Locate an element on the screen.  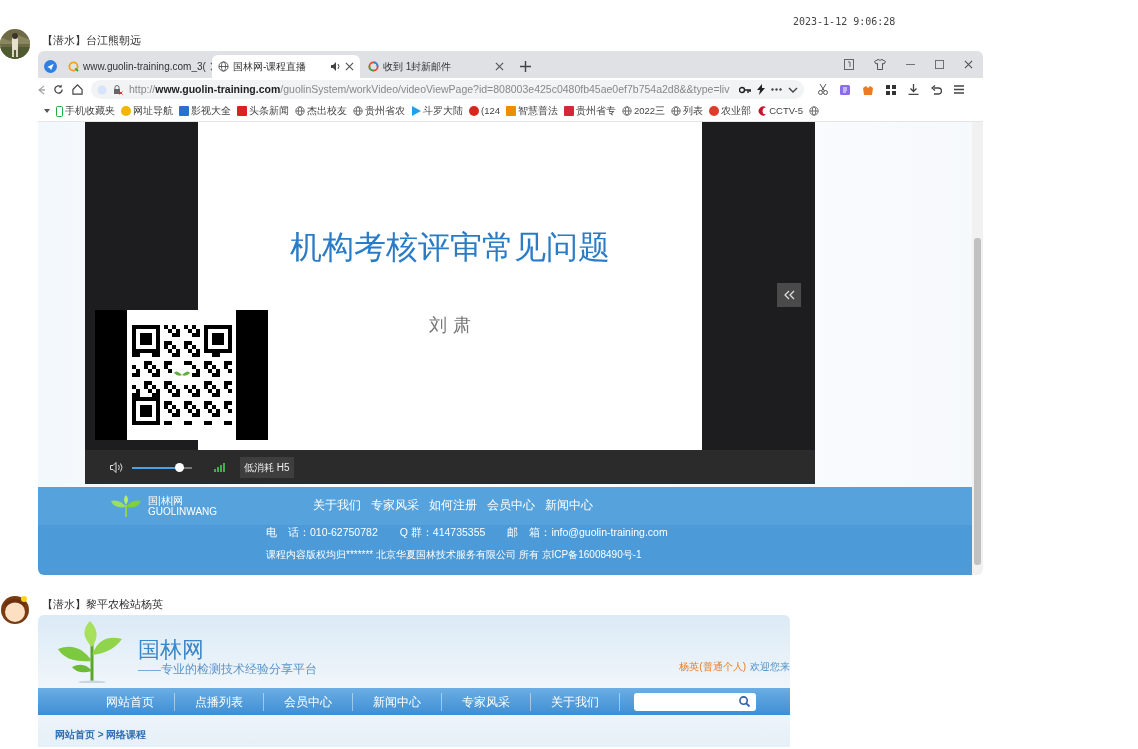
key-icon is located at coordinates (745, 89).